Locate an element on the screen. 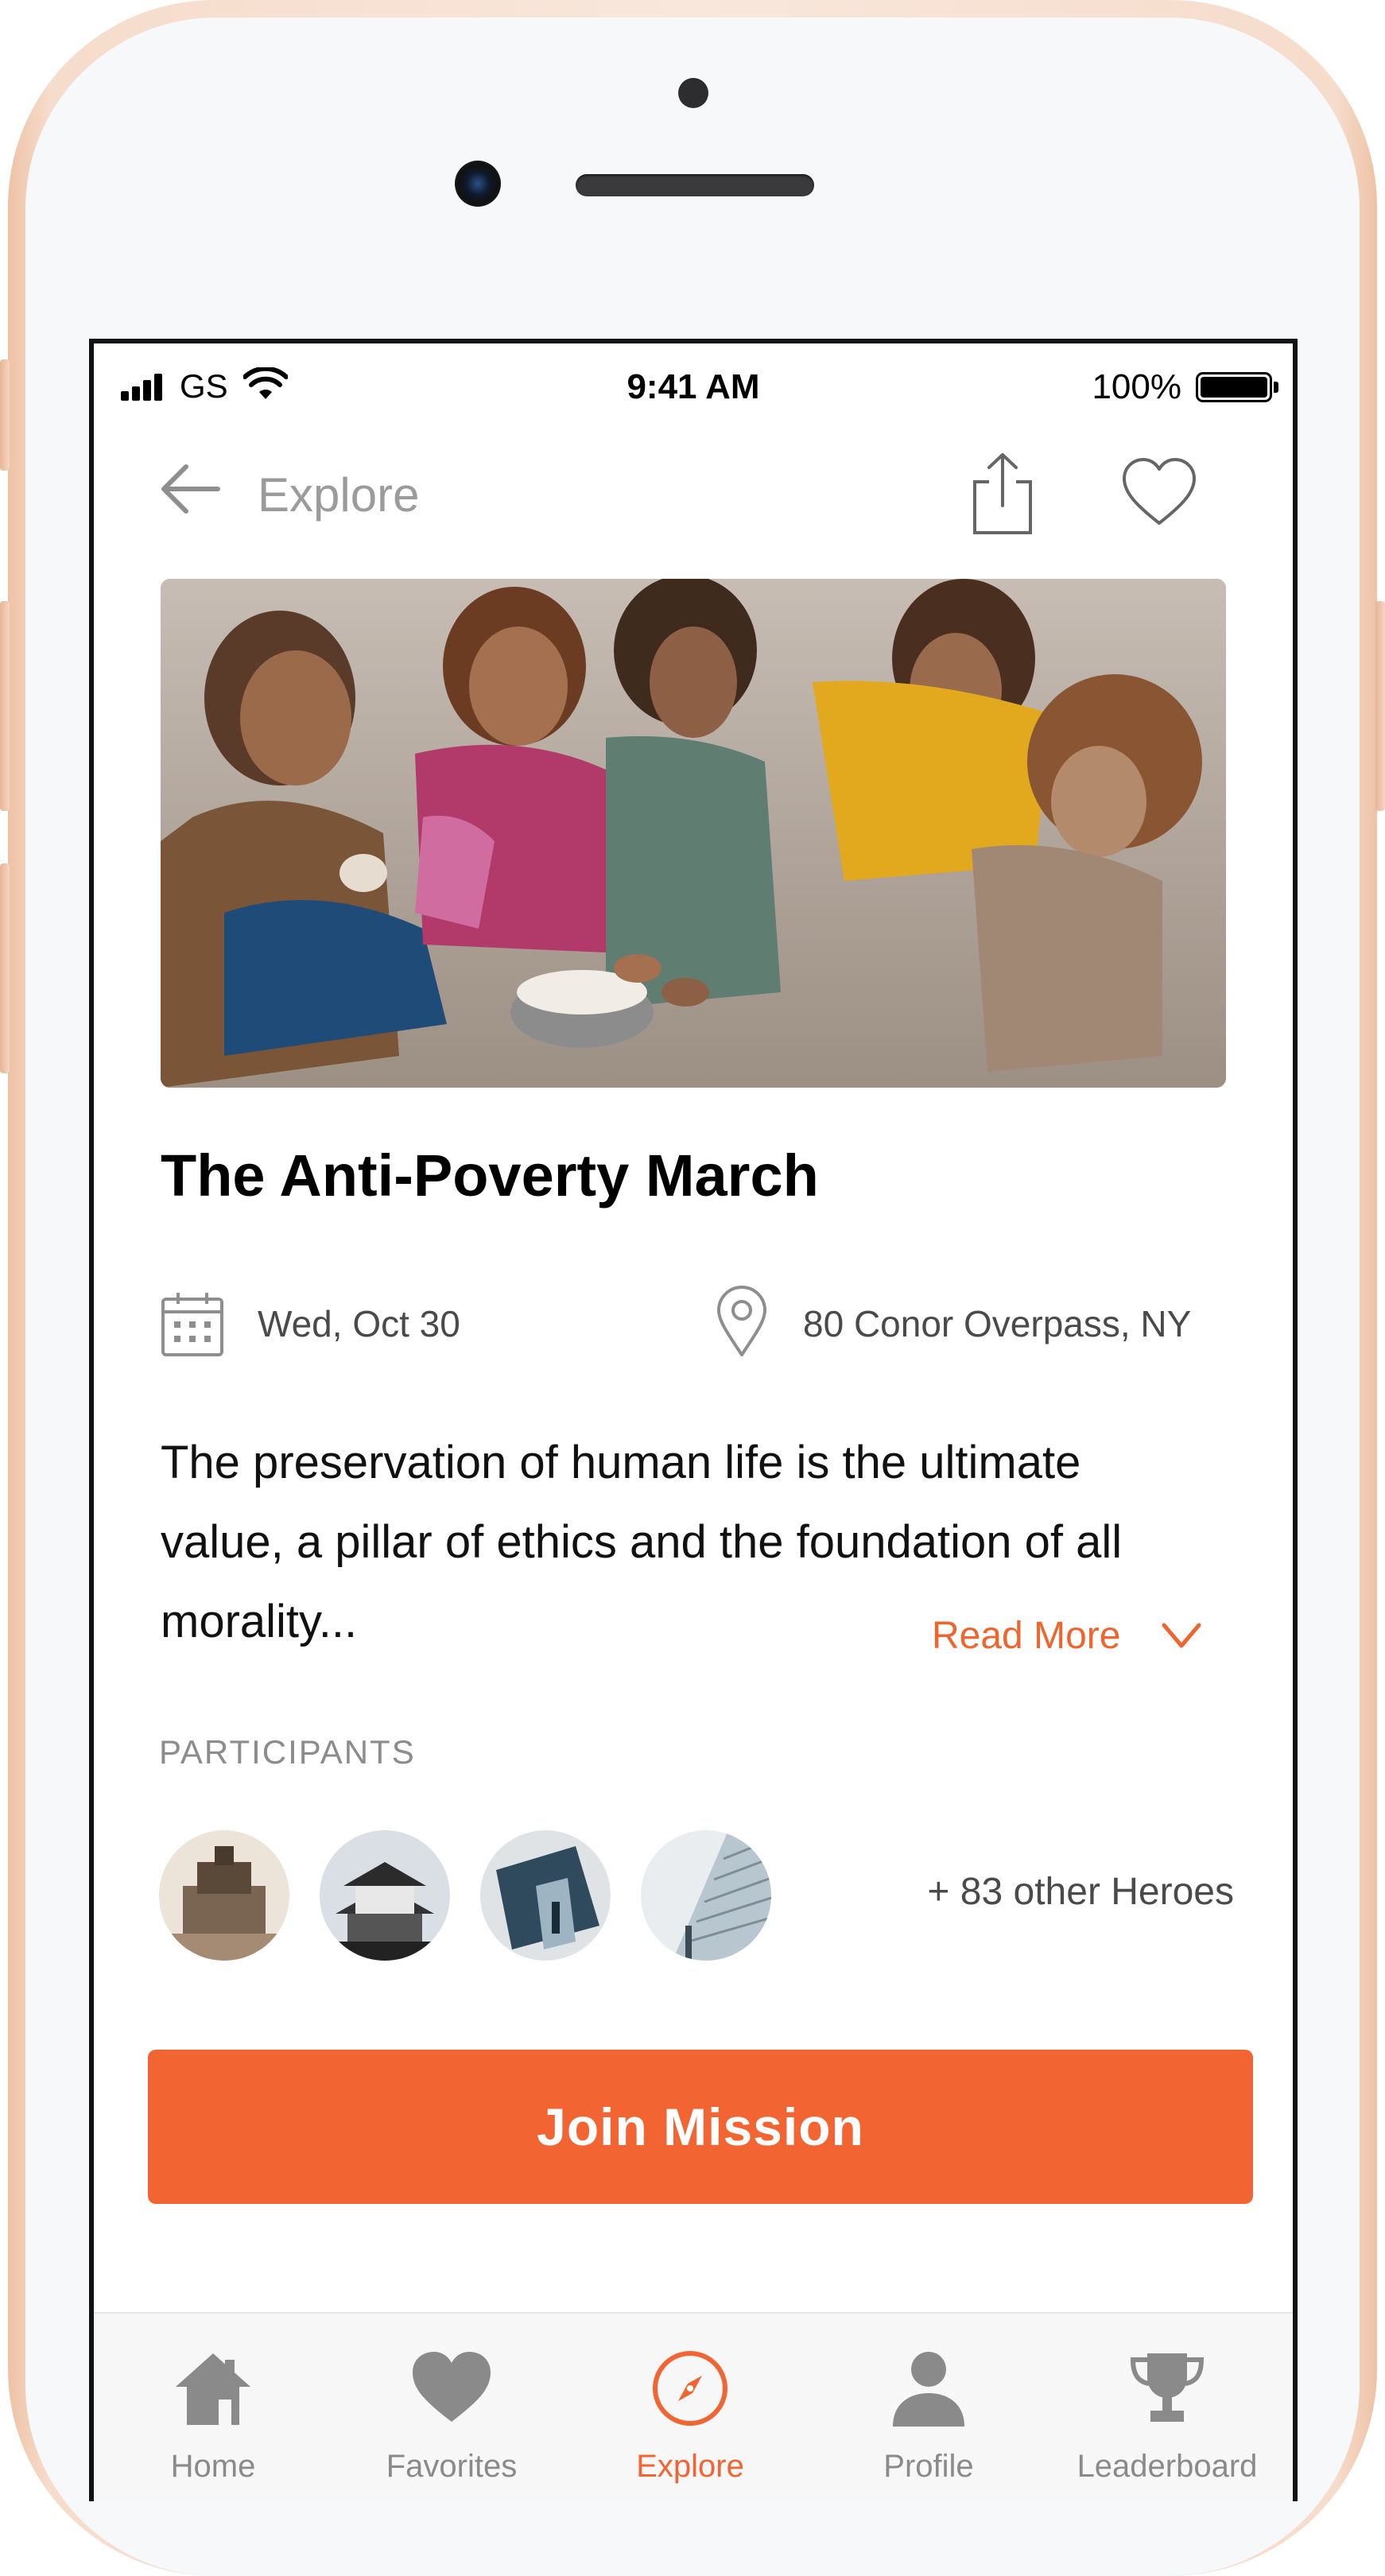  tab-leaderboard: Leaderboard is located at coordinates (1167, 2408).